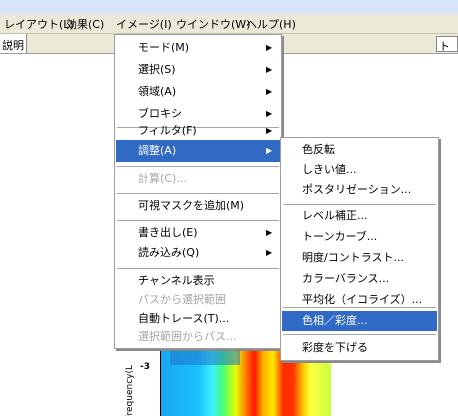 Image resolution: width=458 pixels, height=416 pixels. Describe the element at coordinates (198, 206) in the screenshot. I see `menu-item-add-visible-mask: 可視マスクを追加(M)` at that location.